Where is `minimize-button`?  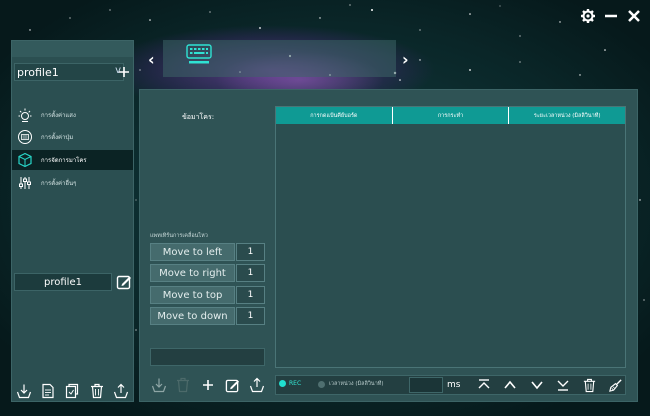
minimize-button is located at coordinates (611, 16).